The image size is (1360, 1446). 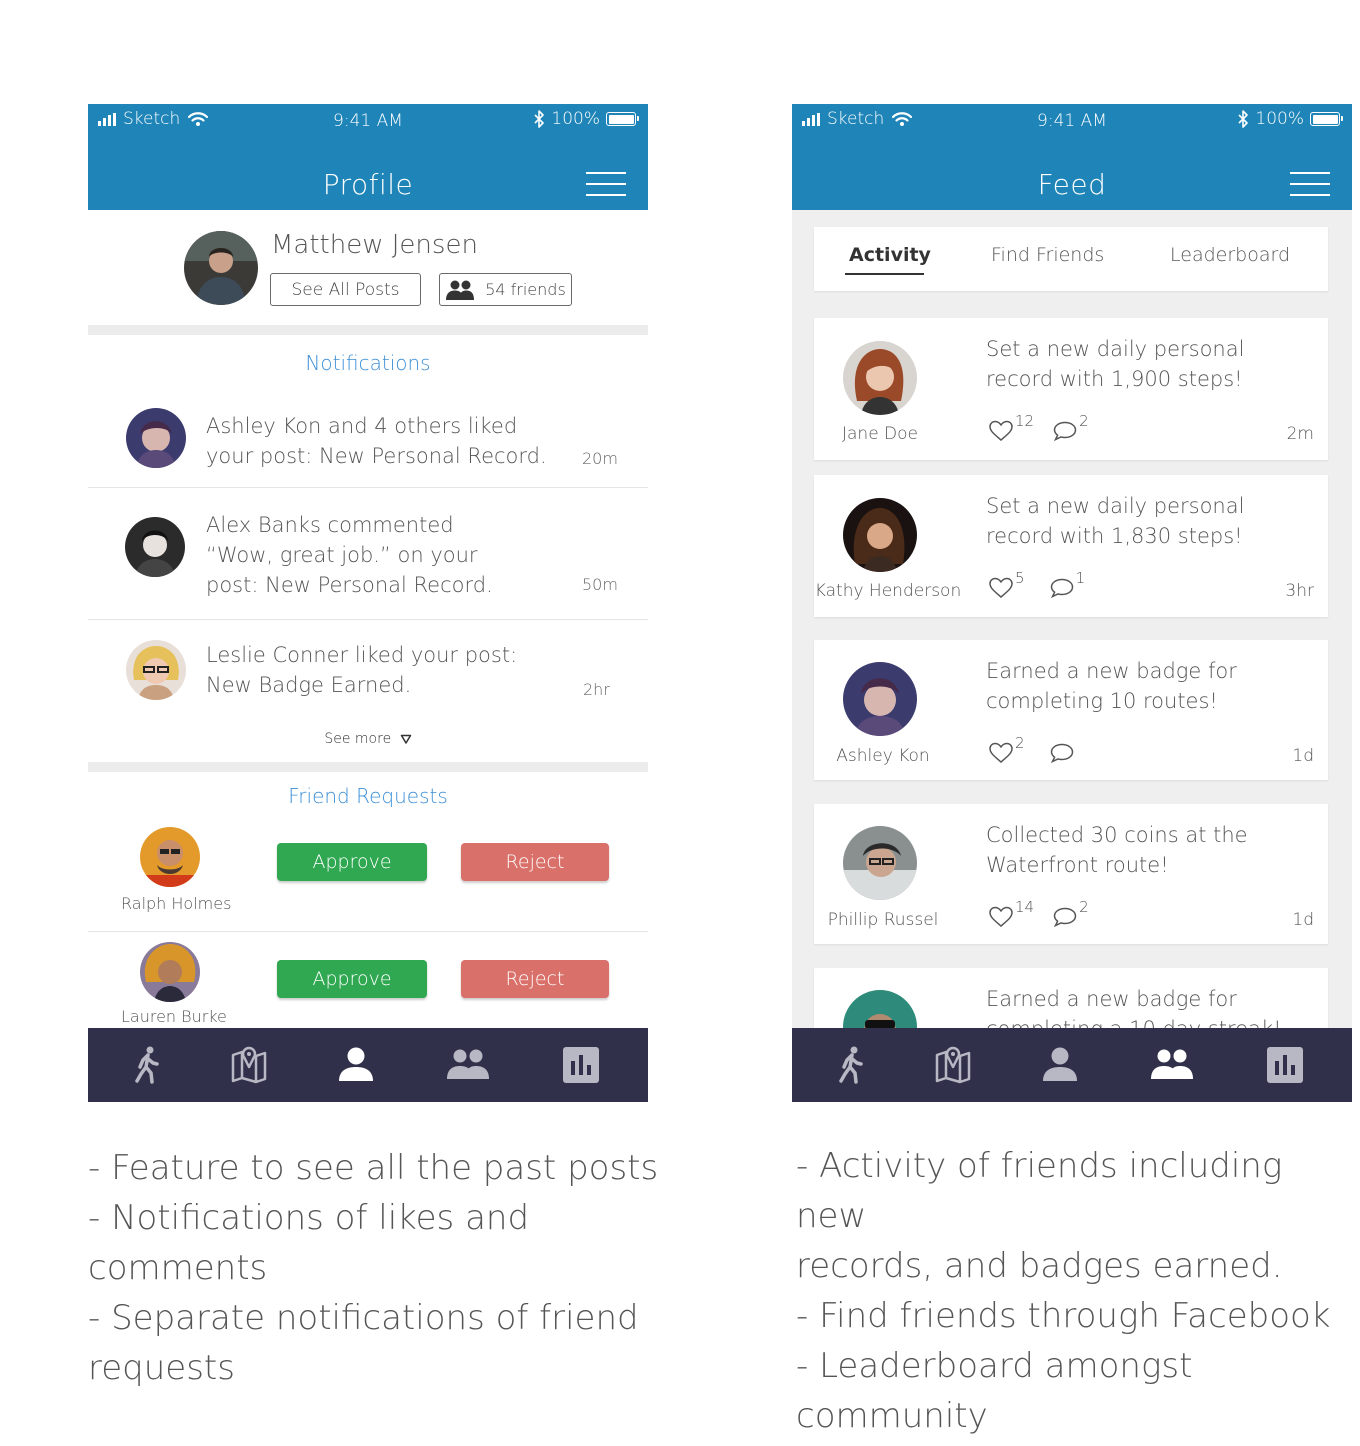 What do you see at coordinates (374, 245) in the screenshot?
I see `user-name: Matthew Jensen` at bounding box center [374, 245].